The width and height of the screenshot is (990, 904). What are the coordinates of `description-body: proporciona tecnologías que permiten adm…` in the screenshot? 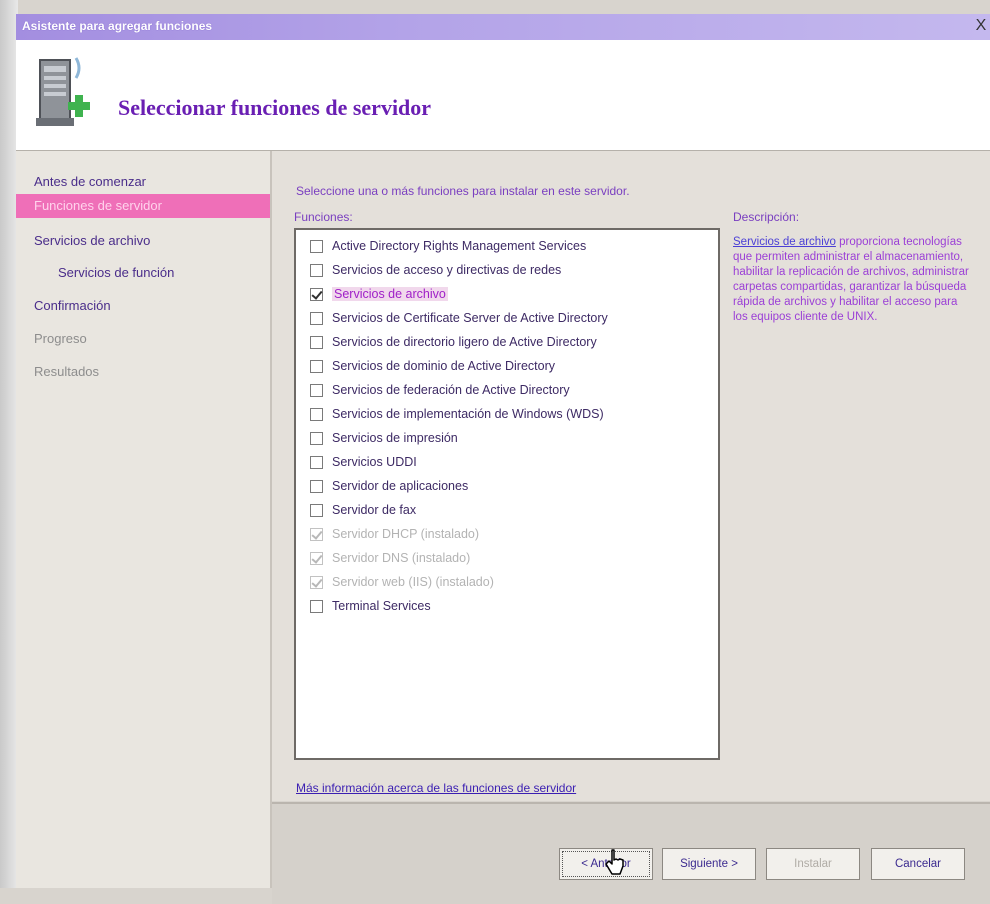 It's located at (851, 279).